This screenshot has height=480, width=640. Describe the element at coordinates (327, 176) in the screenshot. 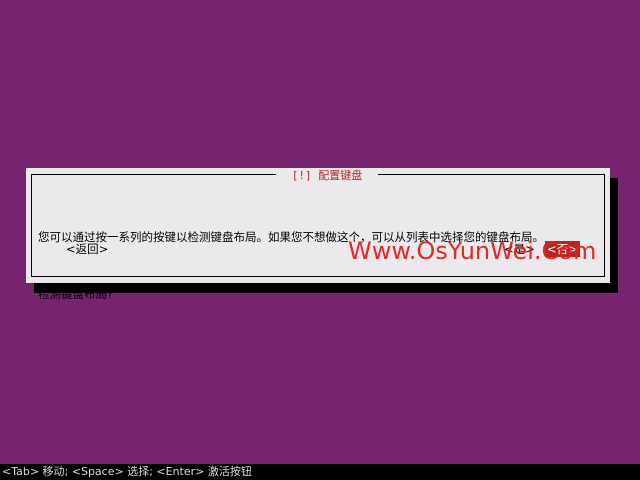

I see `dialog-title: [!] 配置键盘` at that location.